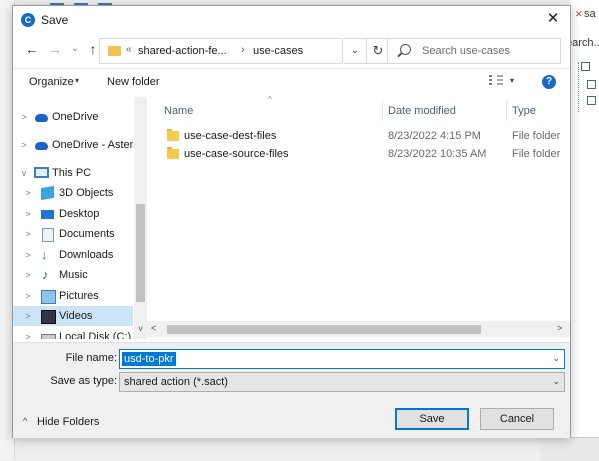 The width and height of the screenshot is (599, 461). I want to click on sidebar-item-label: OneDrive - Astera, so click(96, 145).